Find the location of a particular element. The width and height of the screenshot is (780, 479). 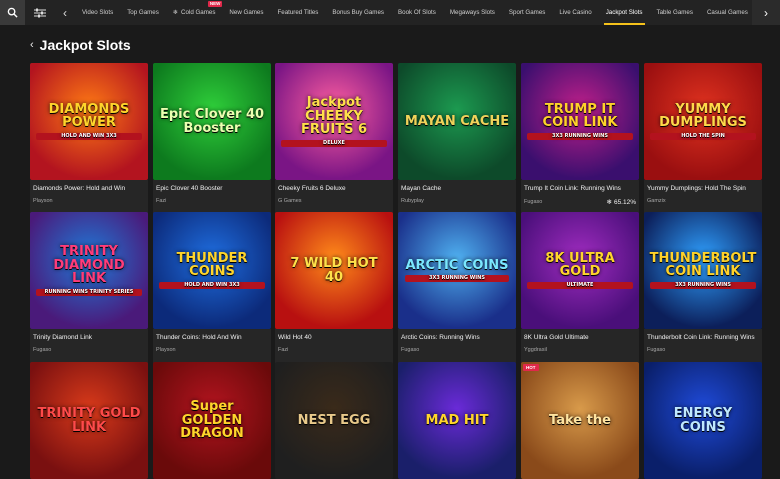

scroll-left-button: ‹ is located at coordinates (65, 12).